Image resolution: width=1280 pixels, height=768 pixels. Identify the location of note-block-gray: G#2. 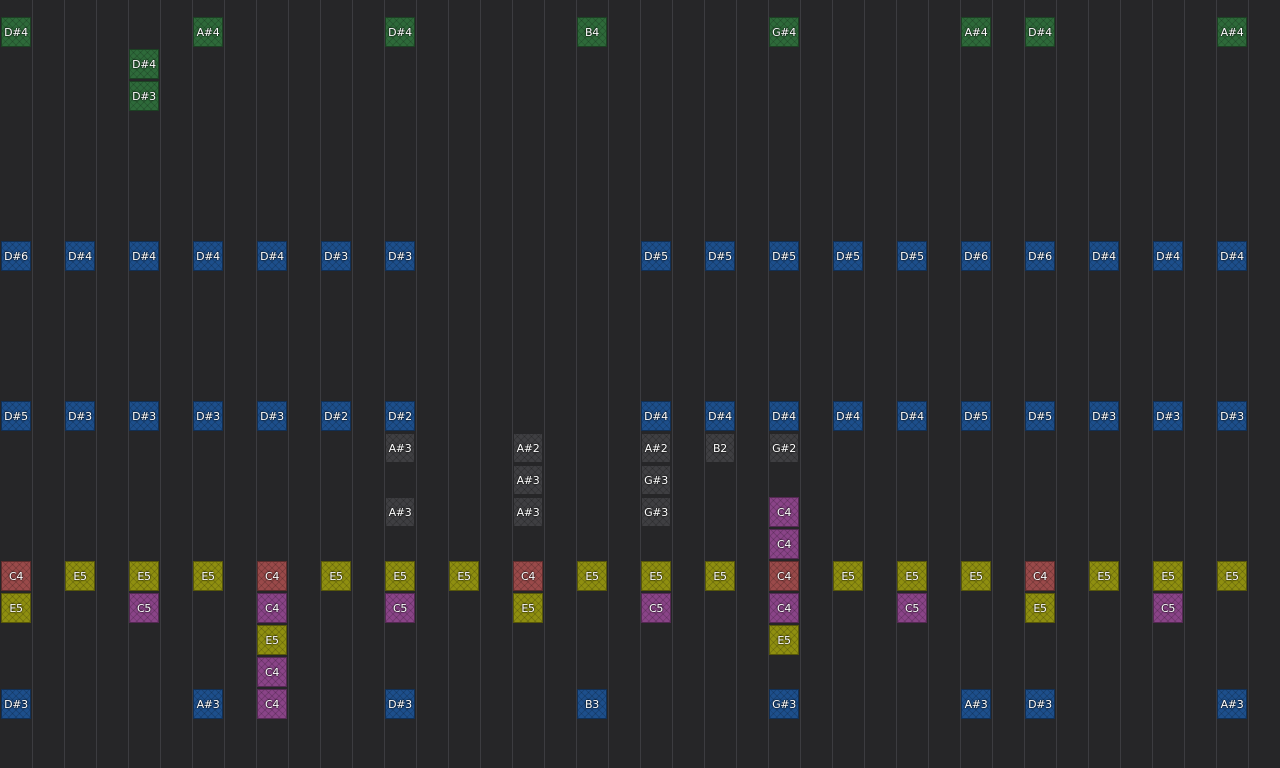
(784, 448).